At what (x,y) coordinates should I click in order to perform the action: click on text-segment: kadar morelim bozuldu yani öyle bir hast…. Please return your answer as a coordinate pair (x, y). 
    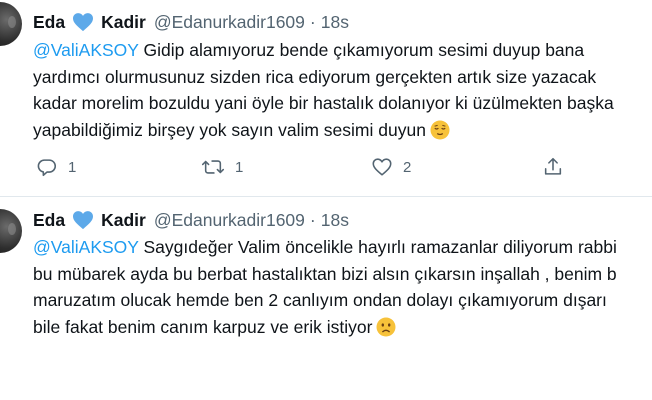
    Looking at the image, I should click on (323, 103).